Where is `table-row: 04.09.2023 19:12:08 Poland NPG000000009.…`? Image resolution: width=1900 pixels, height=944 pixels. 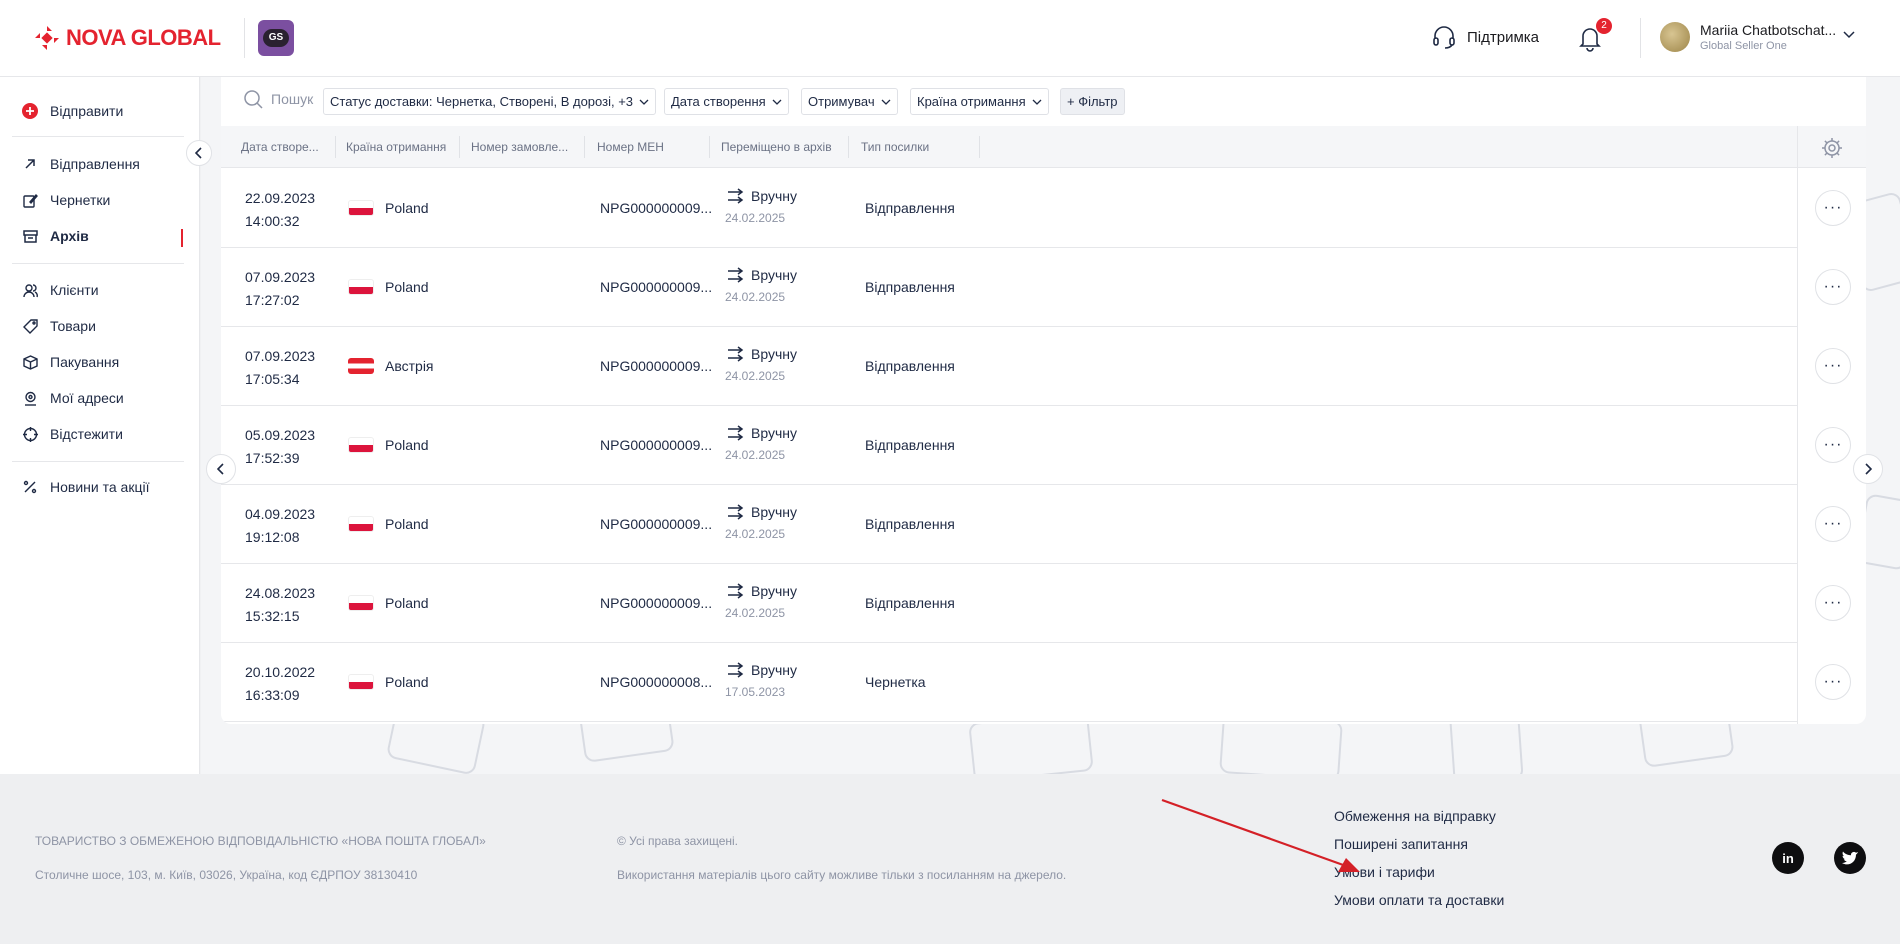 table-row: 04.09.2023 19:12:08 Poland NPG000000009.… is located at coordinates (1009, 524).